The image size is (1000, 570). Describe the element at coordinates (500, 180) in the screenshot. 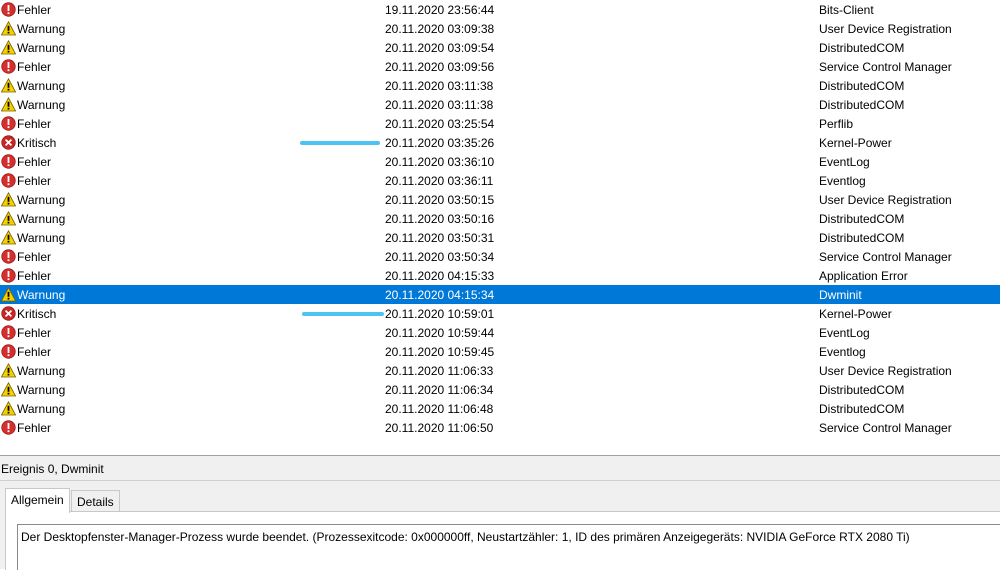

I see `event-row: Fehler 20.11.2020 03:36:11 Eventlog` at that location.